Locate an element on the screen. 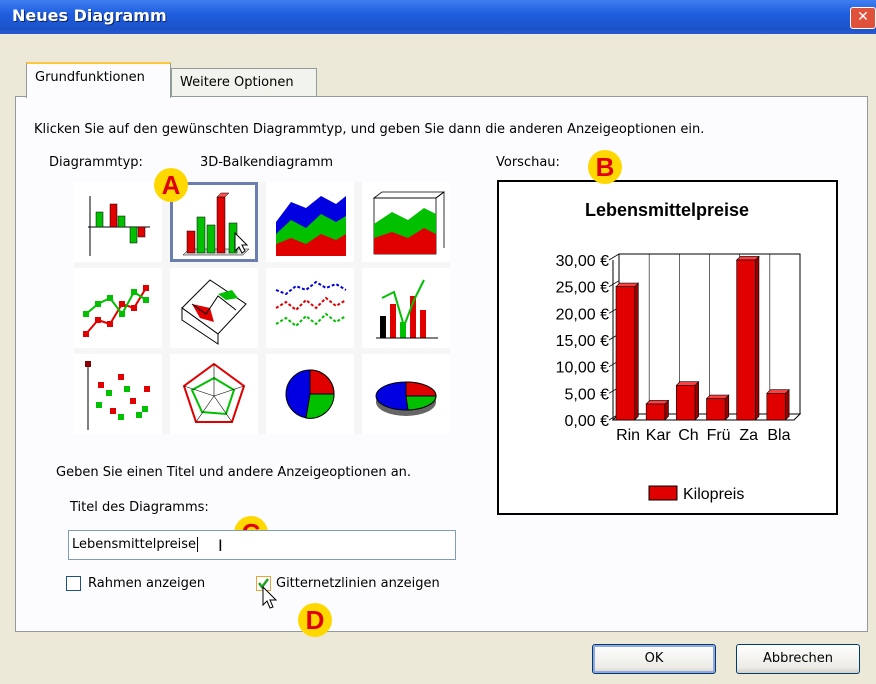 This screenshot has width=876, height=684. y-tick-label: 30,00 € is located at coordinates (582, 261).